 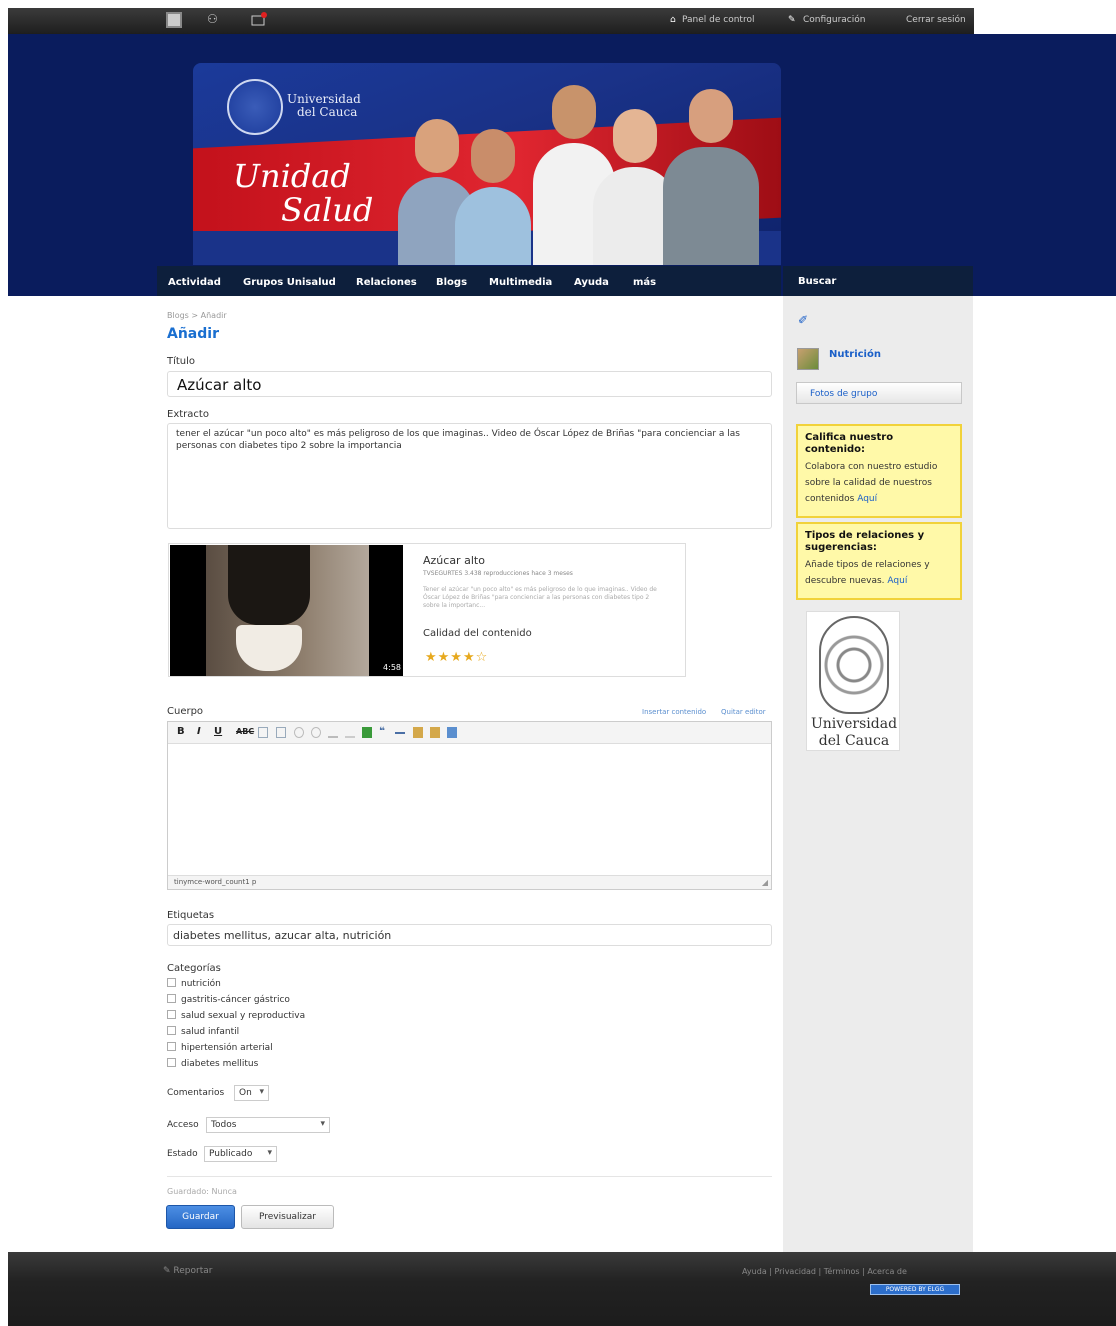 I want to click on italic-button: I, so click(x=199, y=731).